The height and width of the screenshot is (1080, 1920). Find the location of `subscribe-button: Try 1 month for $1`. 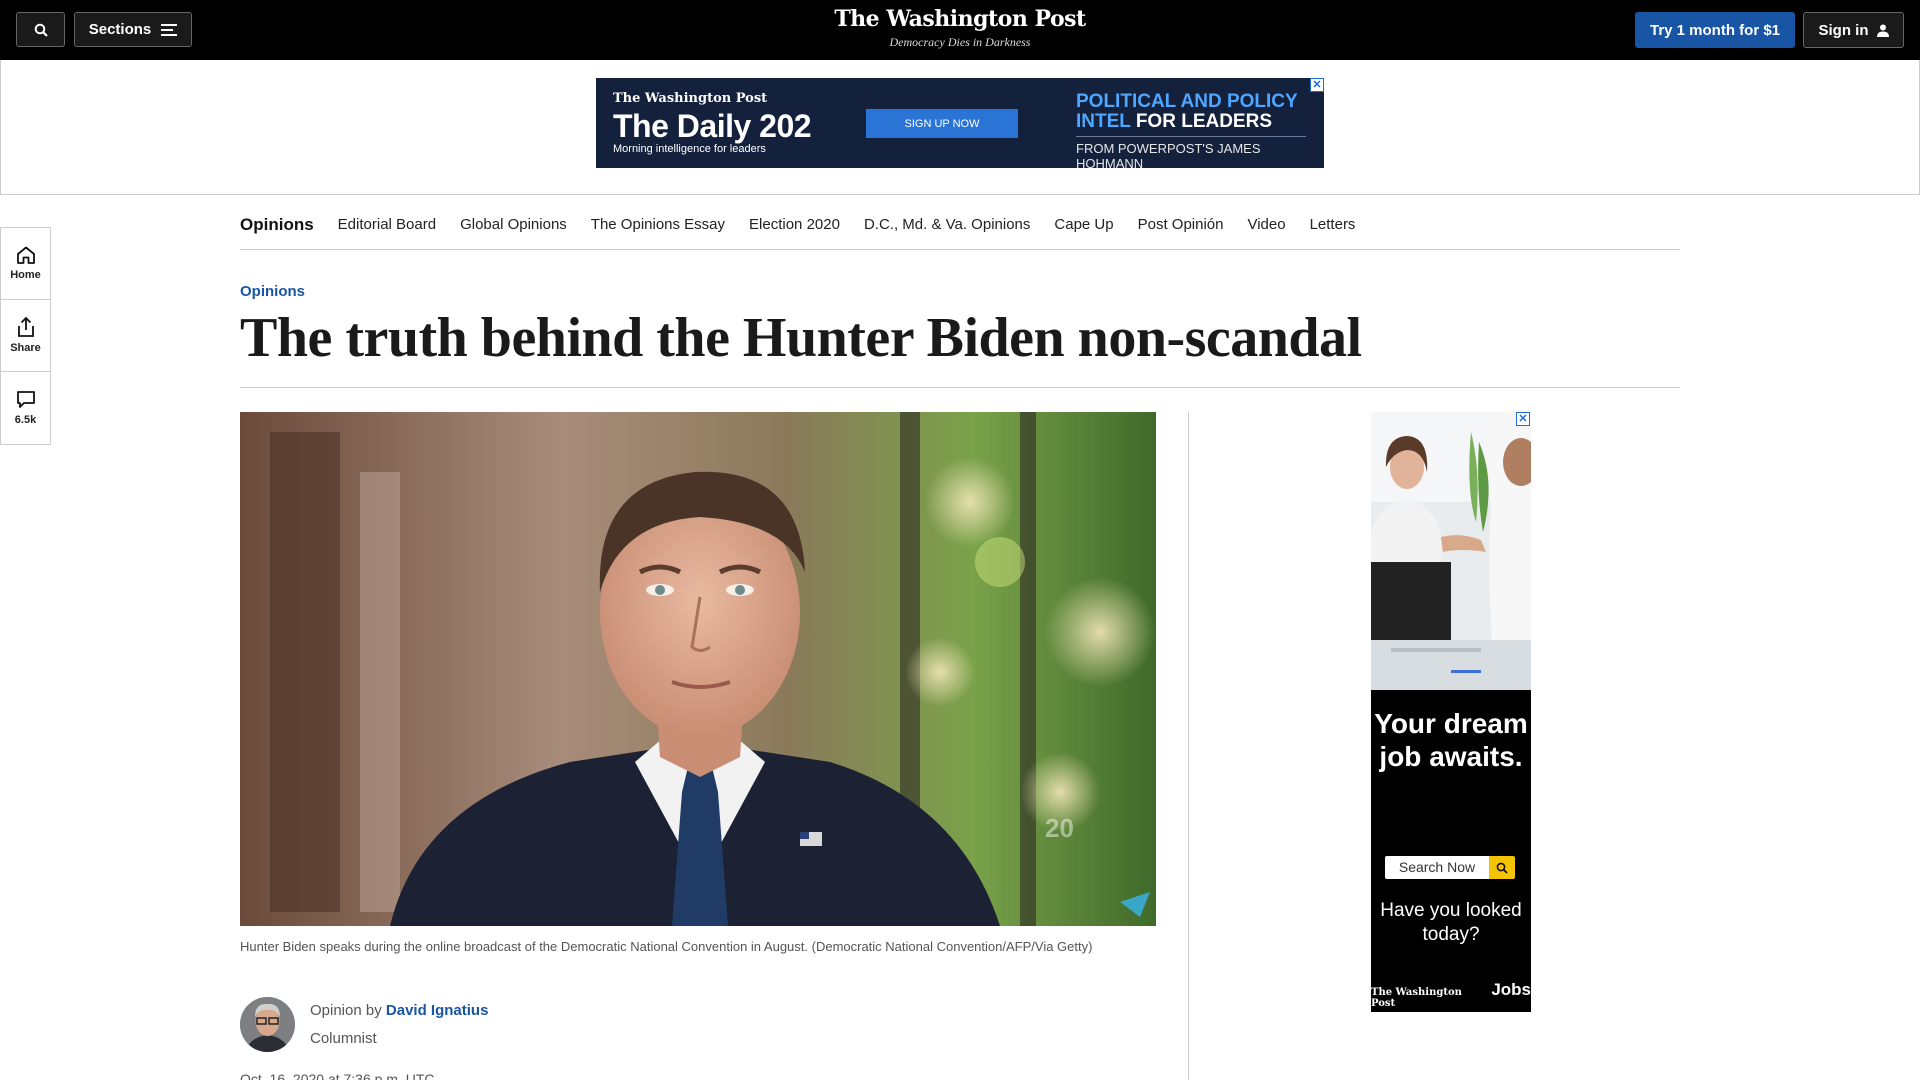

subscribe-button: Try 1 month for $1 is located at coordinates (1715, 30).